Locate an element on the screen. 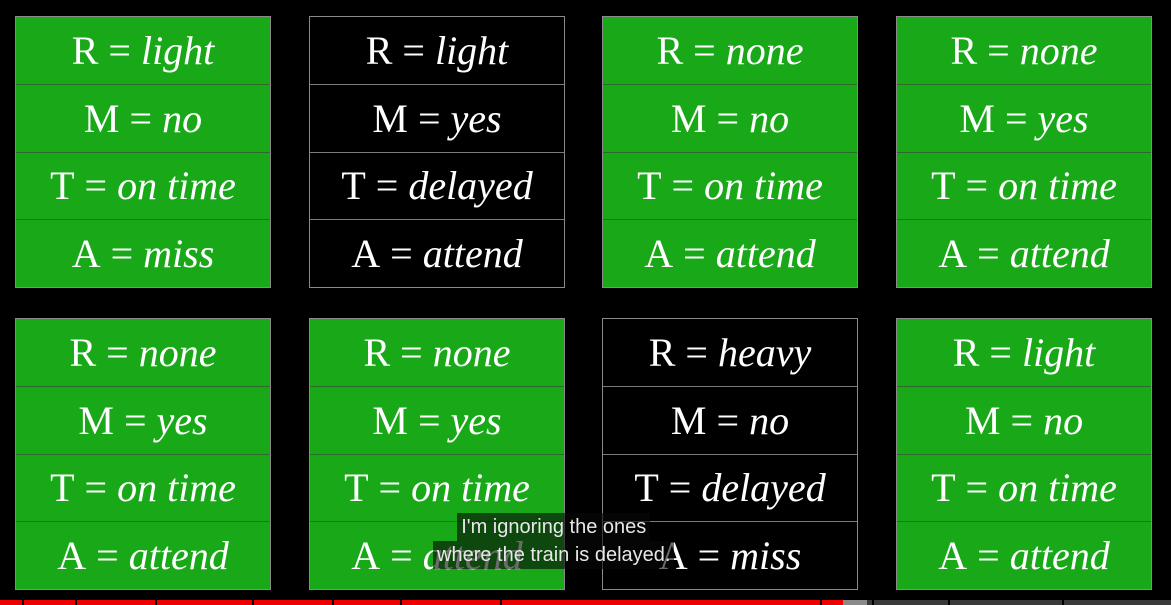  progress-played is located at coordinates (422, 602).